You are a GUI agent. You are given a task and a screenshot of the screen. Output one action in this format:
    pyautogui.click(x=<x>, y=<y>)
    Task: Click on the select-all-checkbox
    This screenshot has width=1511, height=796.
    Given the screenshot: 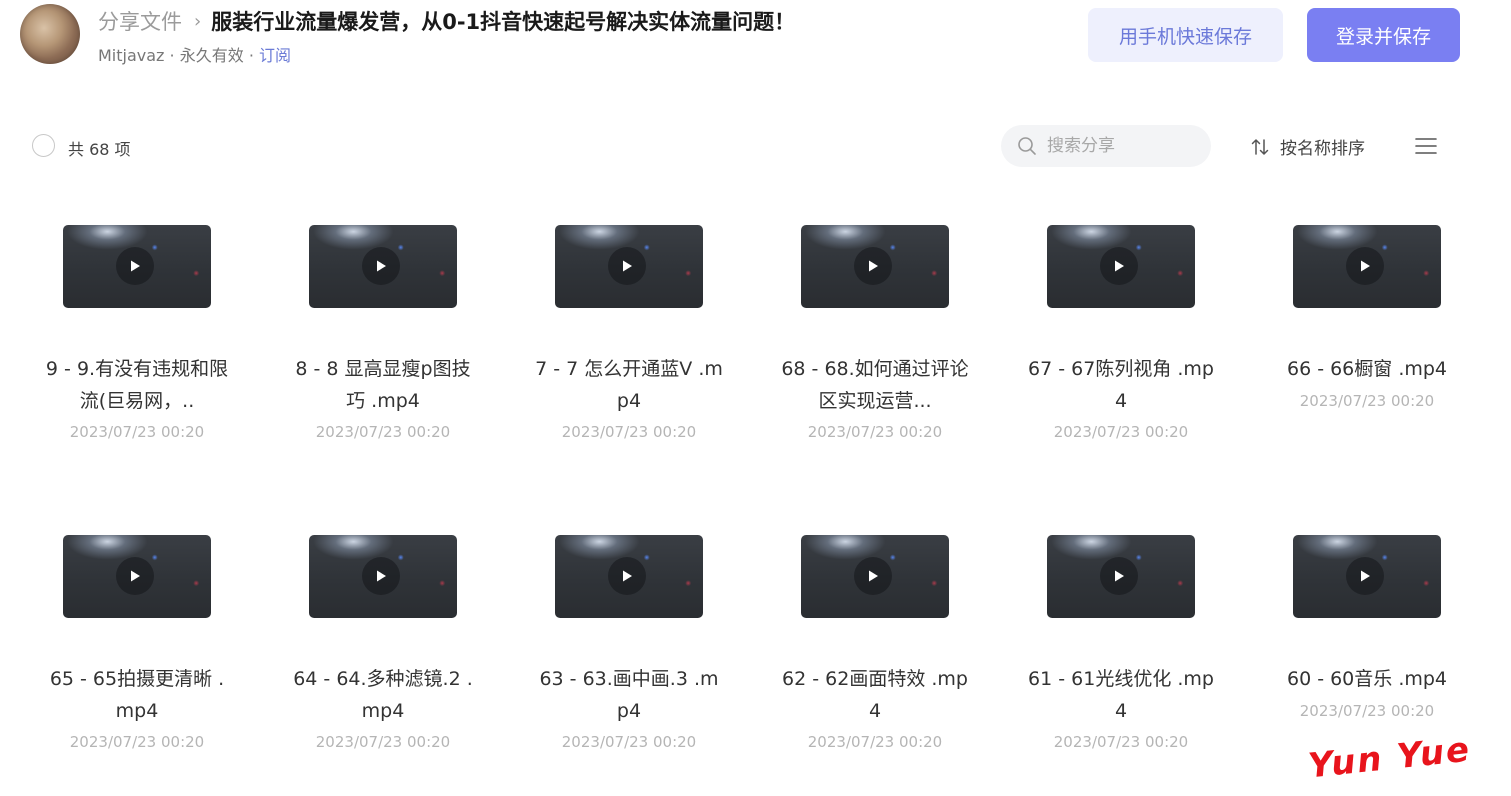 What is the action you would take?
    pyautogui.click(x=43, y=145)
    